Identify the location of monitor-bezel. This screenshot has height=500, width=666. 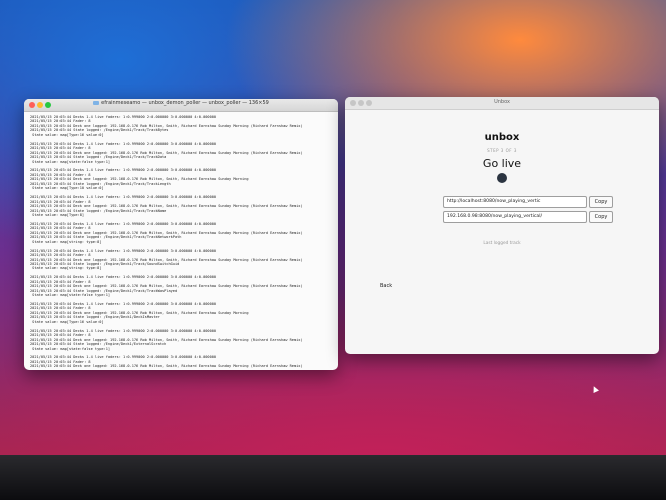
(333, 477).